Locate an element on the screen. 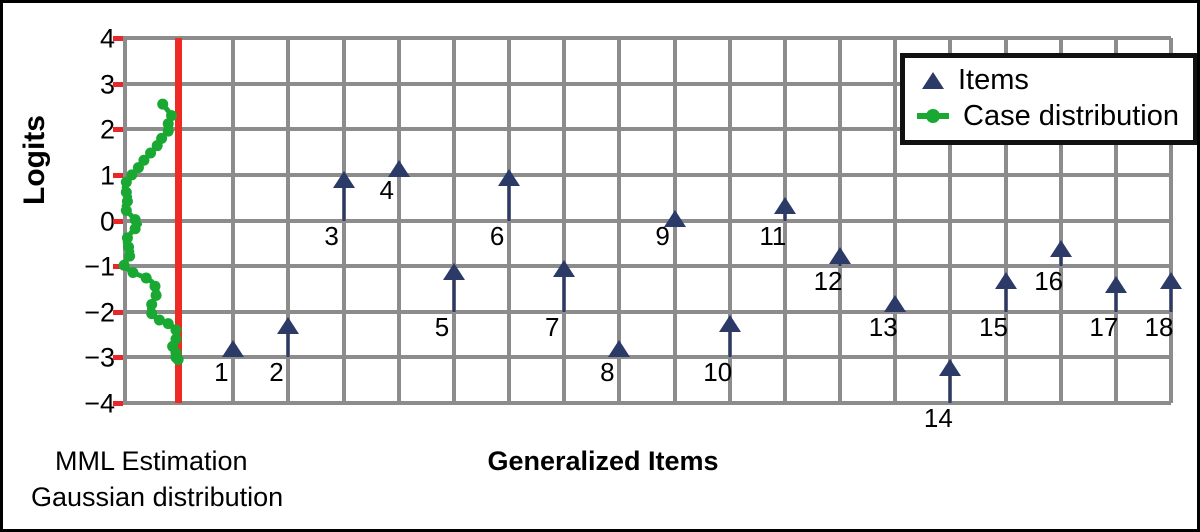 The height and width of the screenshot is (532, 1200). item-label: 16 is located at coordinates (1049, 281).